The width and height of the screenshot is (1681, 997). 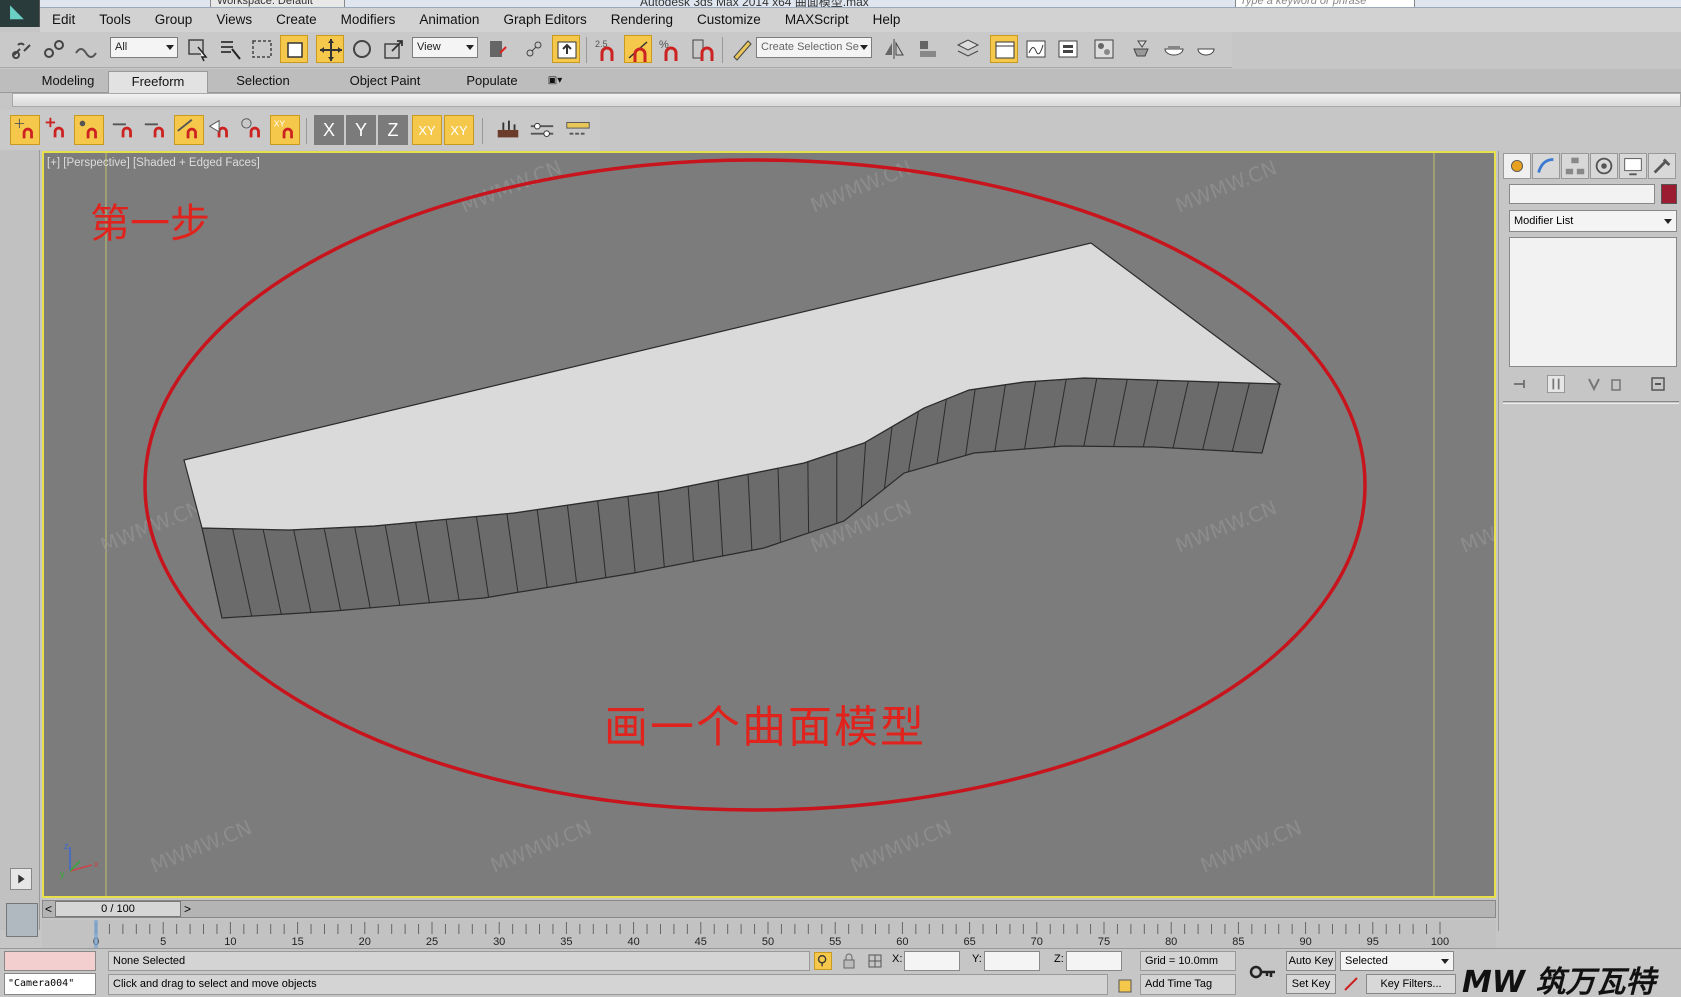 I want to click on isolate-selection-icon, so click(x=823, y=961).